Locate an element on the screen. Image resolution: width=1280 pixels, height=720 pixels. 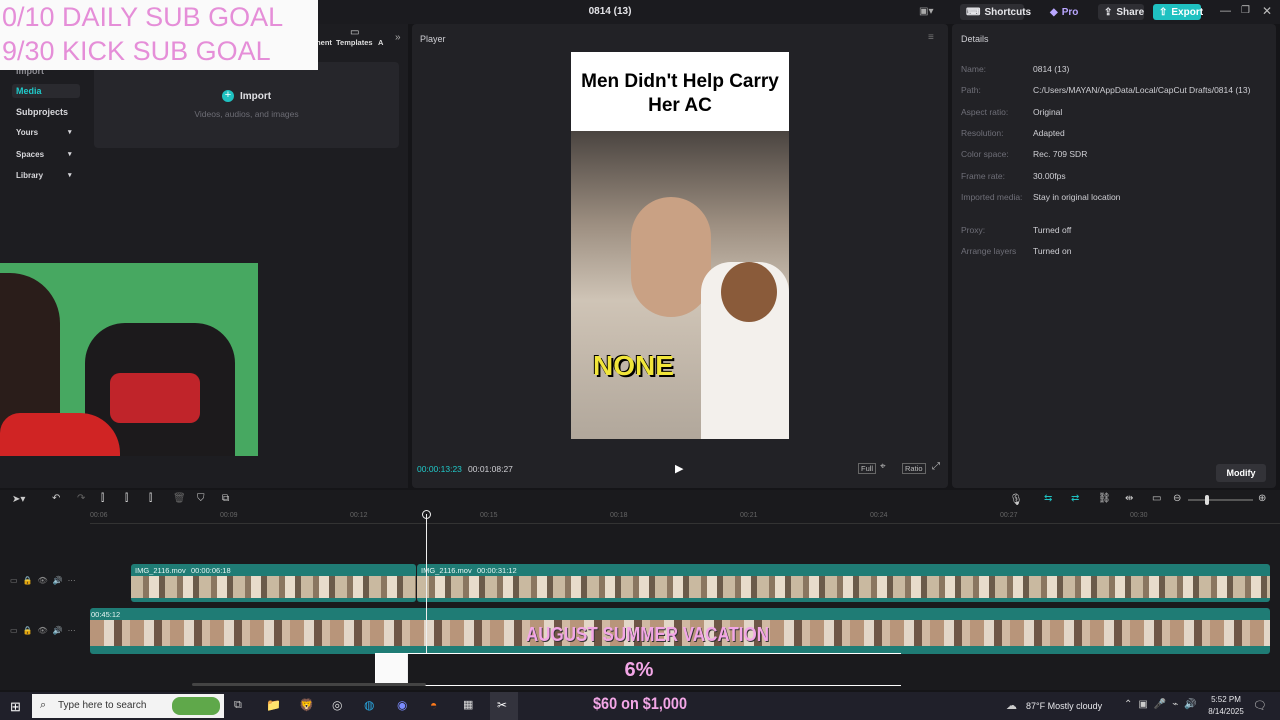
import-label: Import is located at coordinates (255, 96).